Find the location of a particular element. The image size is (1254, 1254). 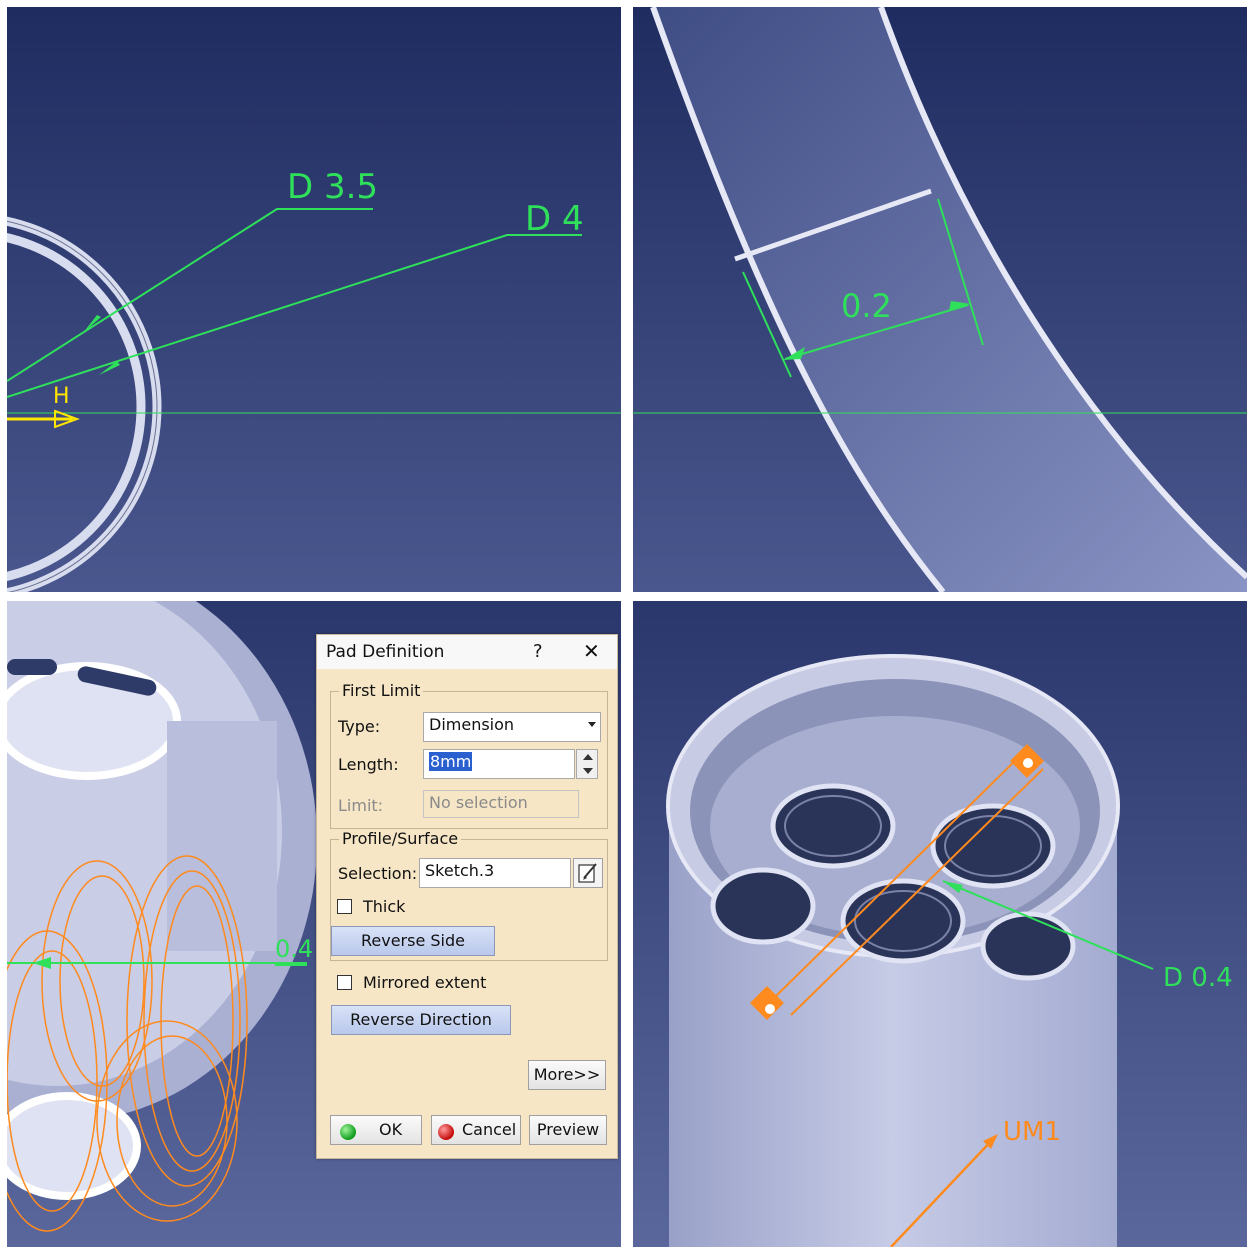

reverse-side-button: Reverse Side is located at coordinates (413, 941).